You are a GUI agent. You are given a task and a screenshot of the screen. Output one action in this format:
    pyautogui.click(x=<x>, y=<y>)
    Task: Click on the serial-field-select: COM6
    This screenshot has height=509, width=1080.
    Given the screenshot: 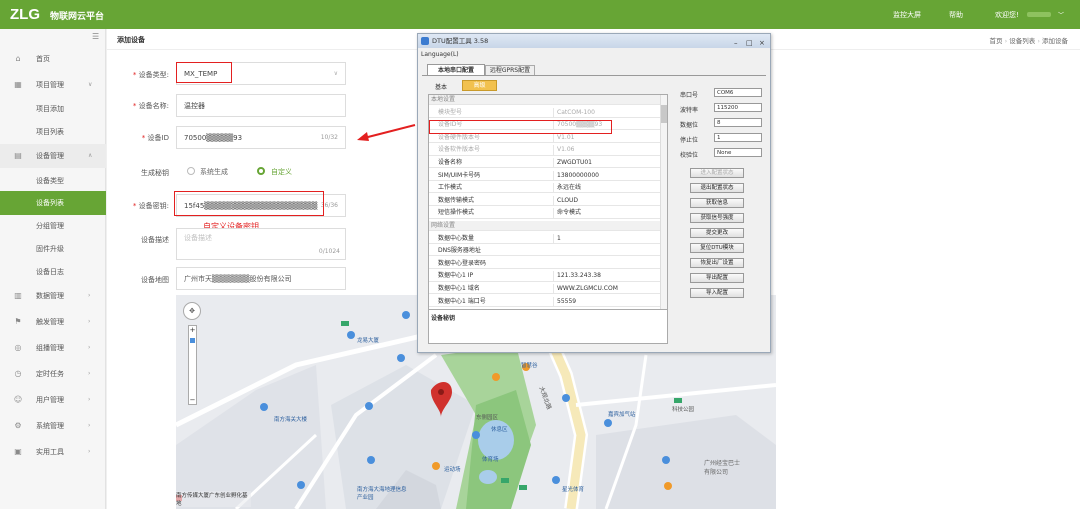 What is the action you would take?
    pyautogui.click(x=738, y=92)
    